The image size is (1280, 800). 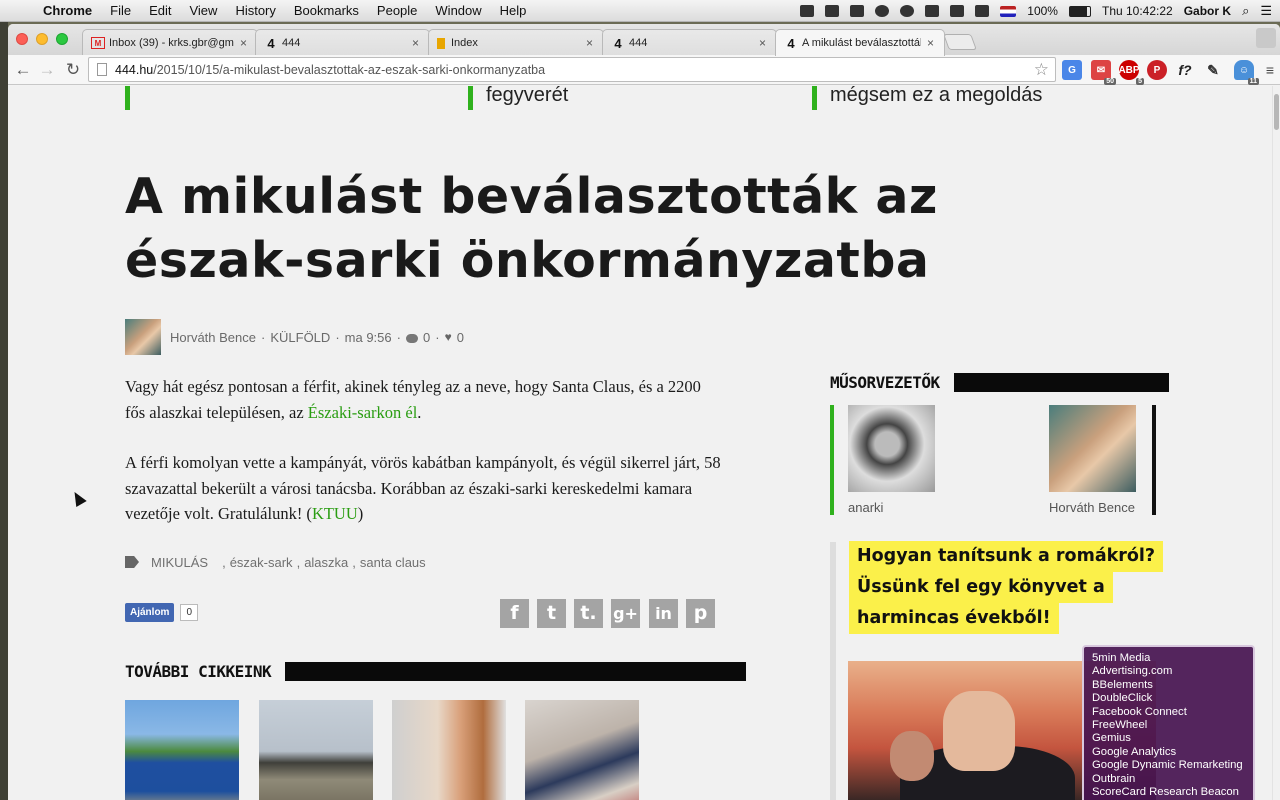 I want to click on tag-link: észak-sark, so click(x=261, y=562).